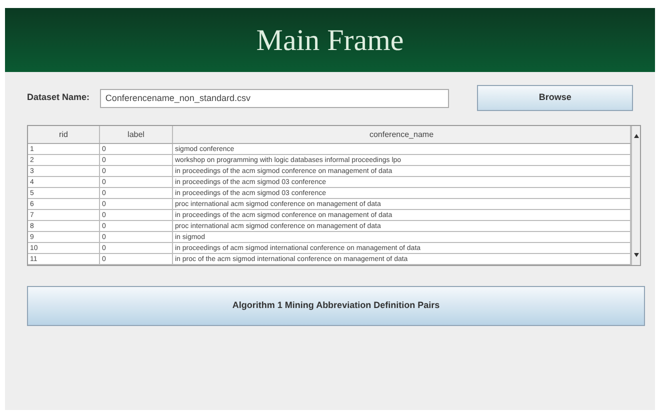  Describe the element at coordinates (275, 98) in the screenshot. I see `dataset-field: Conferencename_non_standard.csv` at that location.